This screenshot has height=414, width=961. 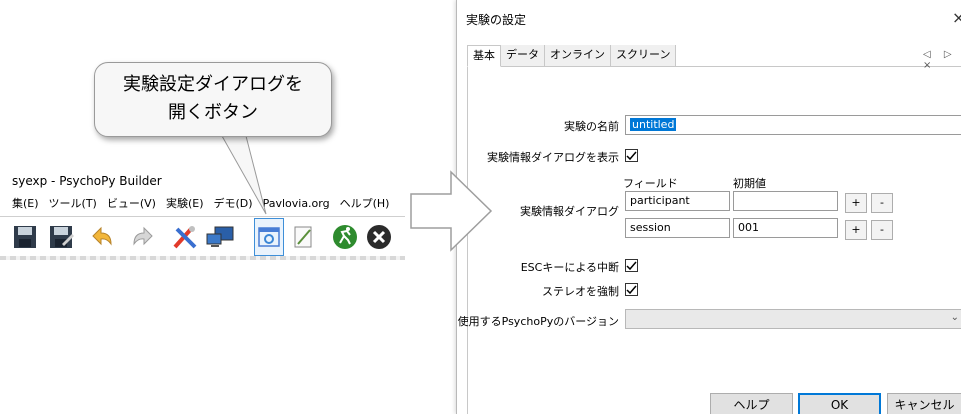 I want to click on menu-edit: 集(E), so click(x=25, y=204).